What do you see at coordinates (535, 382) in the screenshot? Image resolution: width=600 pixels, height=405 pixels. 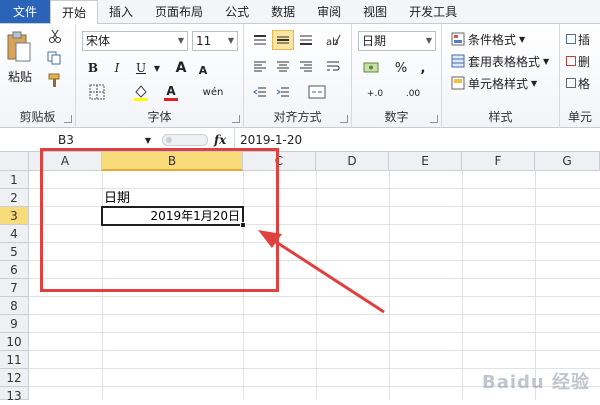 I see `watermark: Baidu 经验` at bounding box center [535, 382].